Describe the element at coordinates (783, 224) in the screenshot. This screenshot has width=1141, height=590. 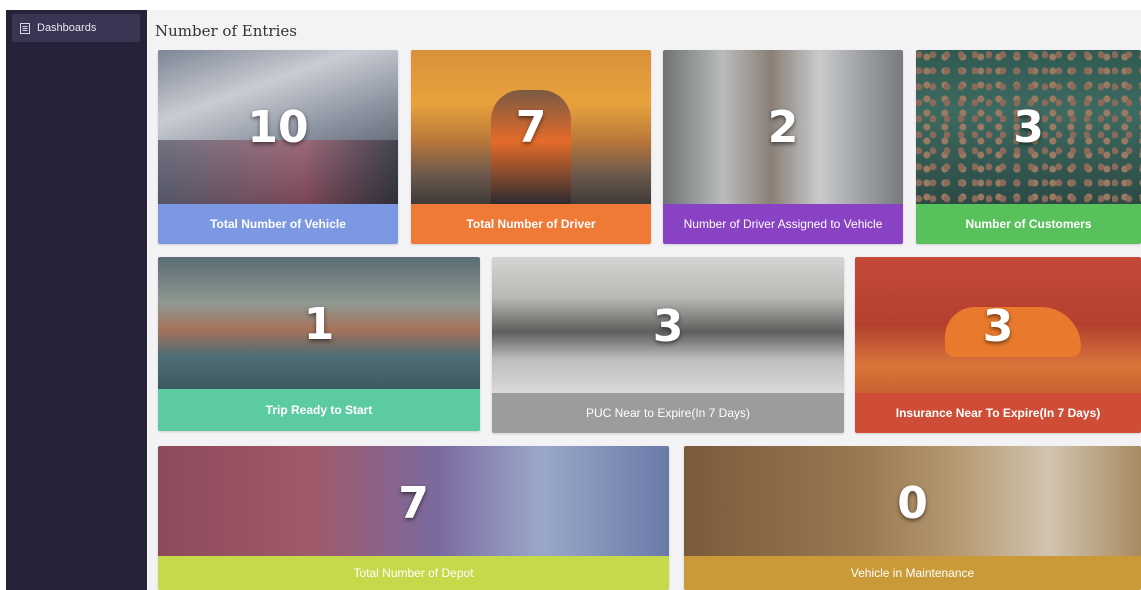
I see `card-label: Number of Driver Assigned to Vehicle` at that location.